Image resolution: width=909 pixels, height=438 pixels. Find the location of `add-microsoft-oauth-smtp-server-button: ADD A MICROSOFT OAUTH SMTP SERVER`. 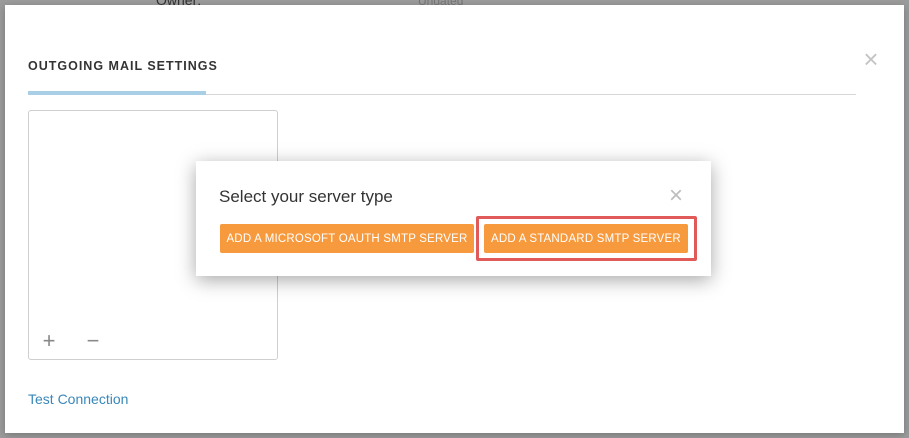

add-microsoft-oauth-smtp-server-button: ADD A MICROSOFT OAUTH SMTP SERVER is located at coordinates (347, 238).